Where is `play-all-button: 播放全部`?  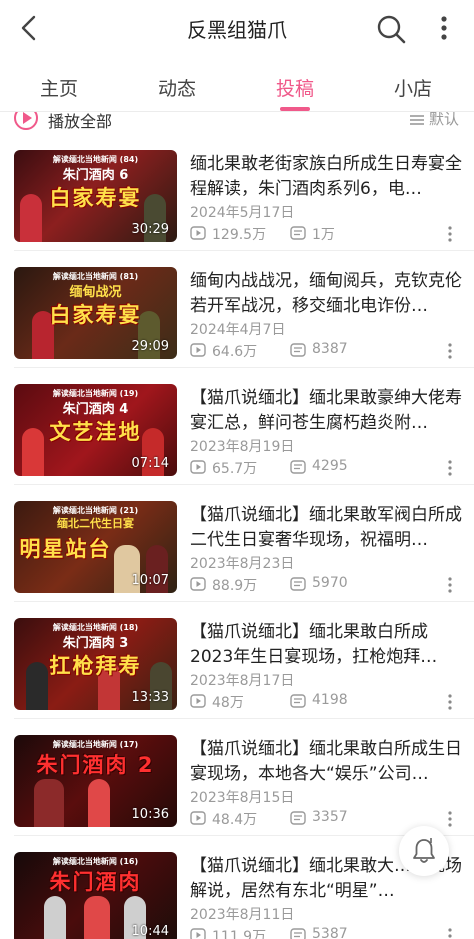 play-all-button: 播放全部 is located at coordinates (80, 122).